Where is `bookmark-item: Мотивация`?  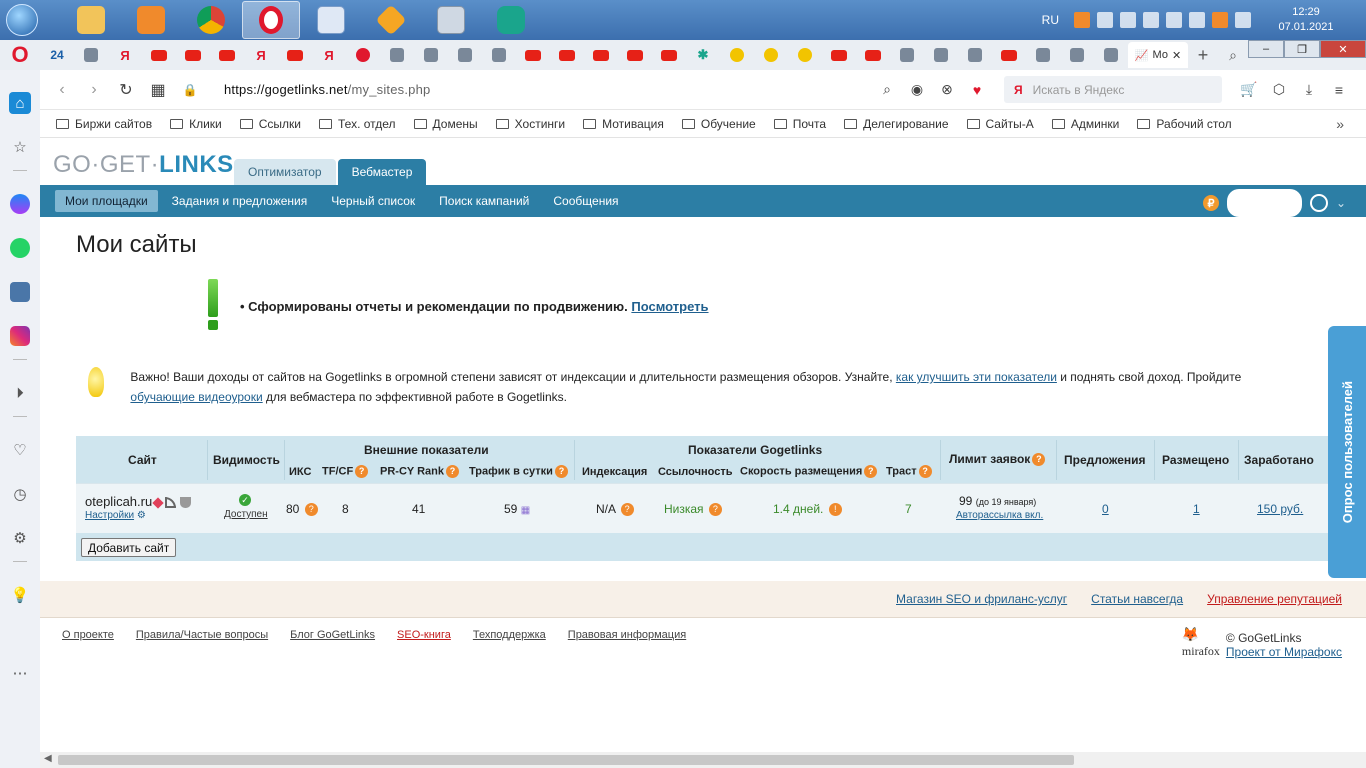 bookmark-item: Мотивация is located at coordinates (623, 124).